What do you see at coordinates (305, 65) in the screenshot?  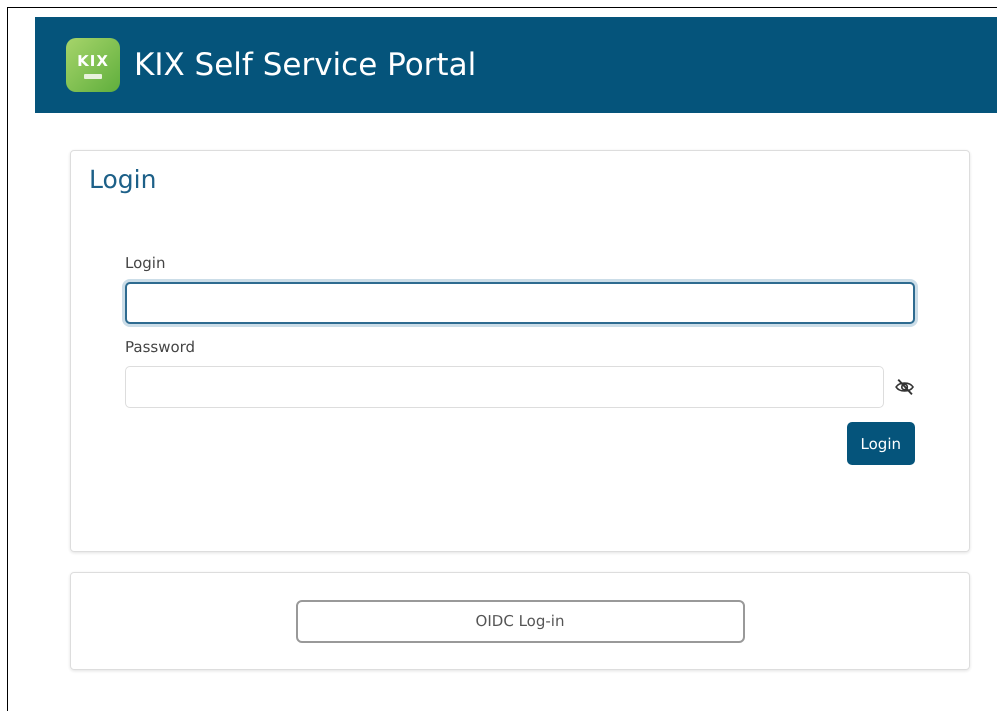 I see `portal-title: KIX Self Service Portal` at bounding box center [305, 65].